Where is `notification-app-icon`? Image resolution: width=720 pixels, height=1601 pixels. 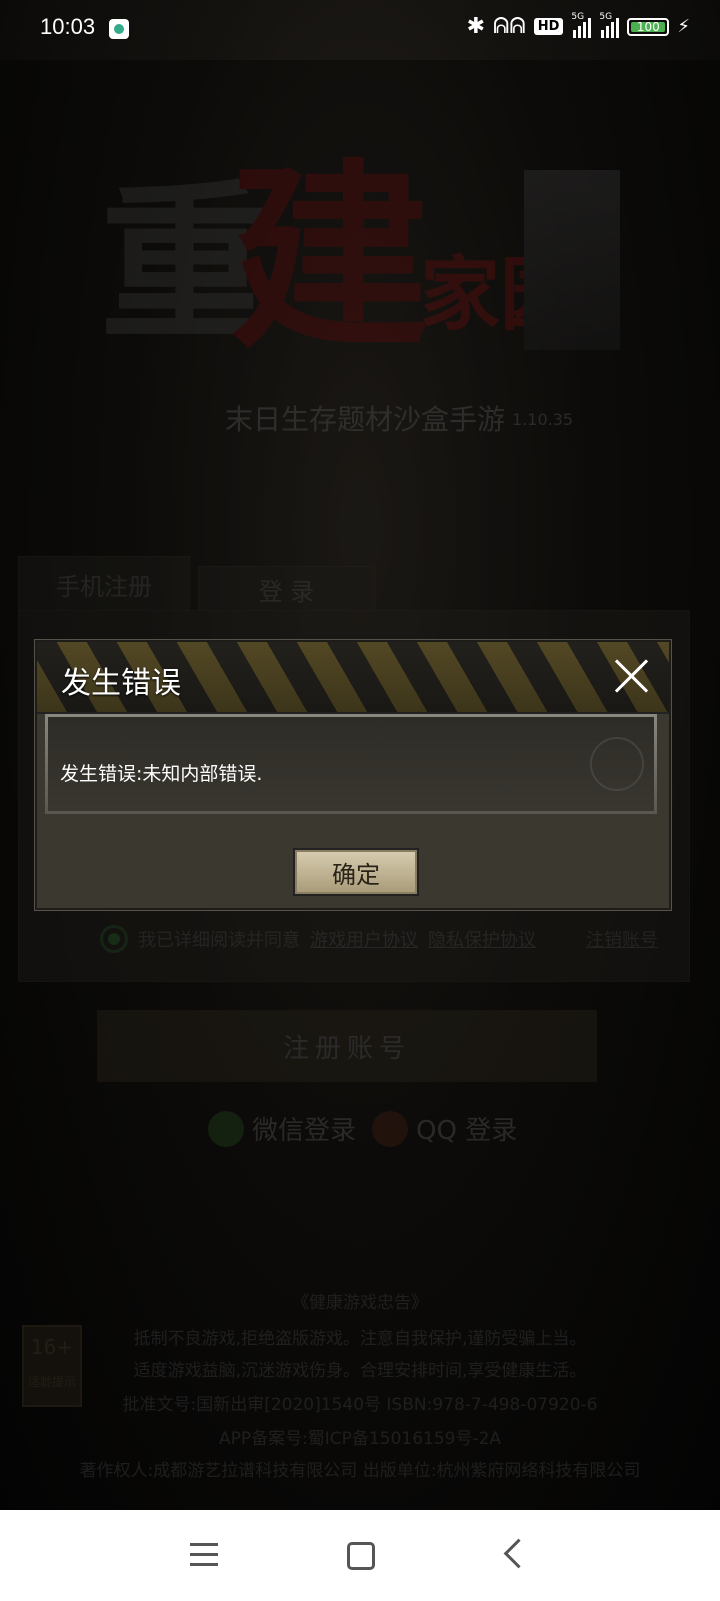
notification-app-icon is located at coordinates (119, 29).